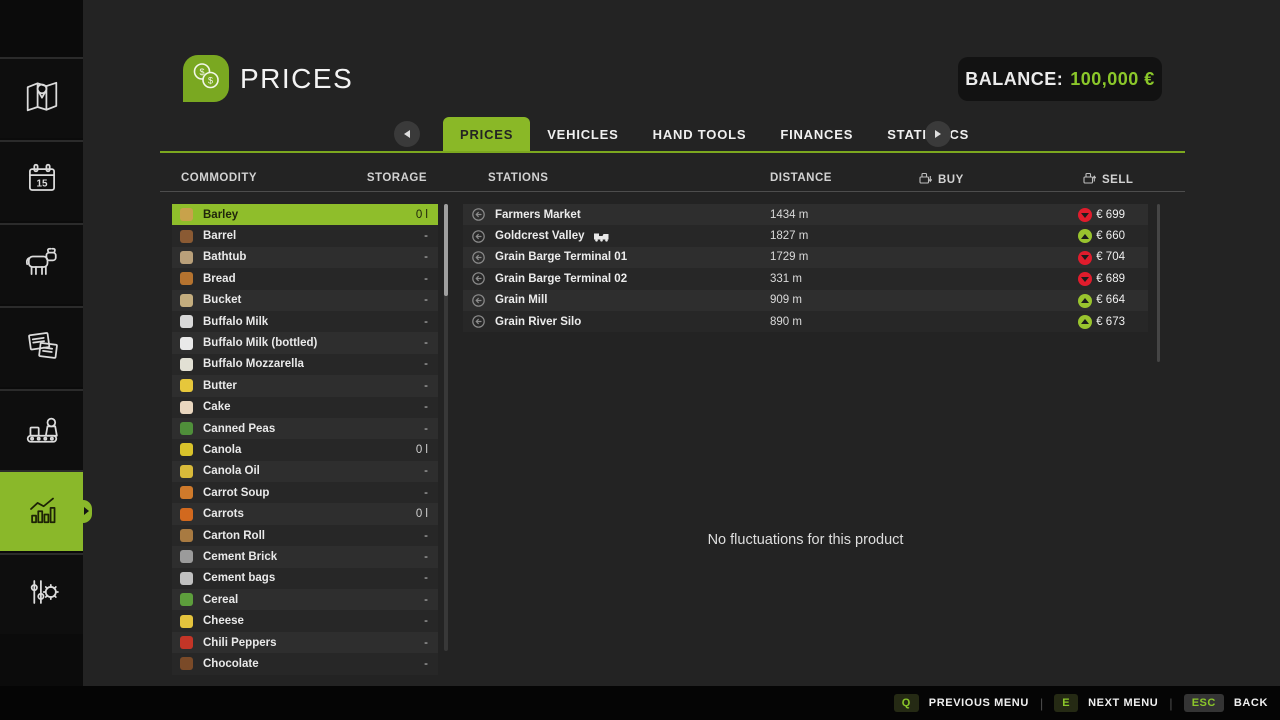  I want to click on commodity-row: Barley 0 l, so click(305, 215).